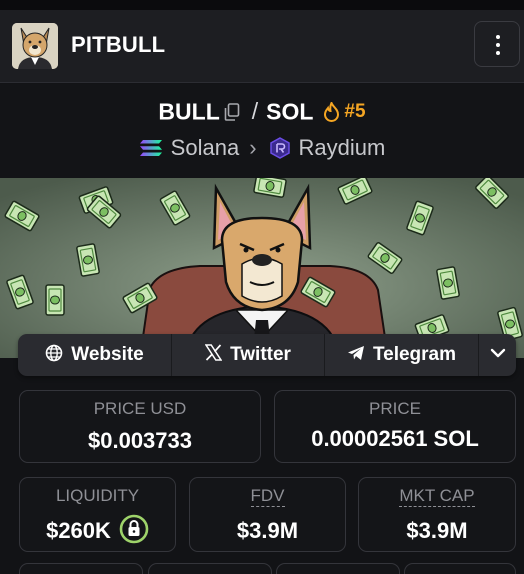 This screenshot has height=574, width=524. Describe the element at coordinates (414, 354) in the screenshot. I see `telegram-label: Telegram` at that location.